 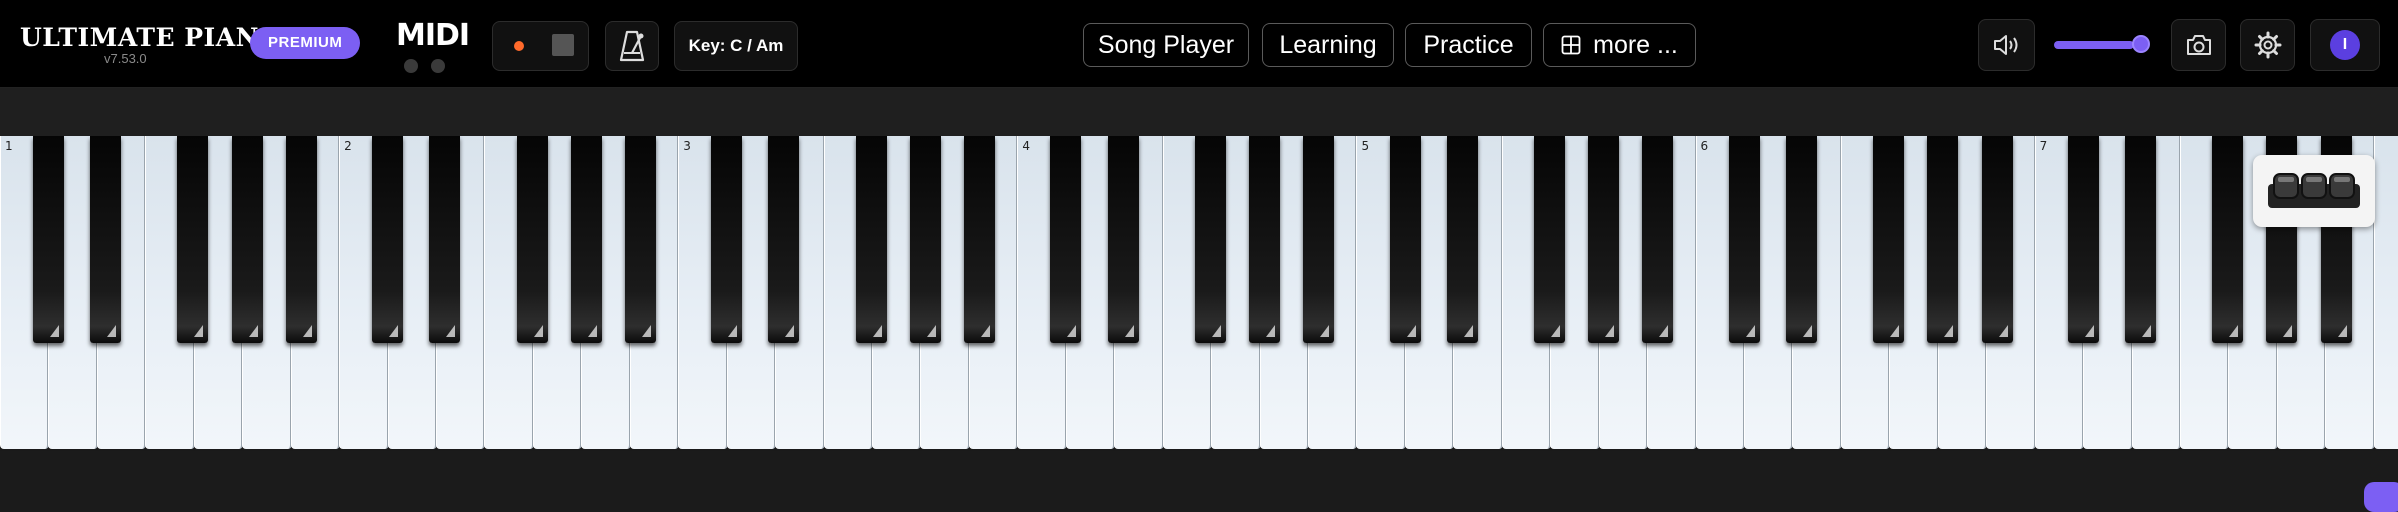 What do you see at coordinates (151, 37) in the screenshot?
I see `app-title: ULTIMATE PIANO` at bounding box center [151, 37].